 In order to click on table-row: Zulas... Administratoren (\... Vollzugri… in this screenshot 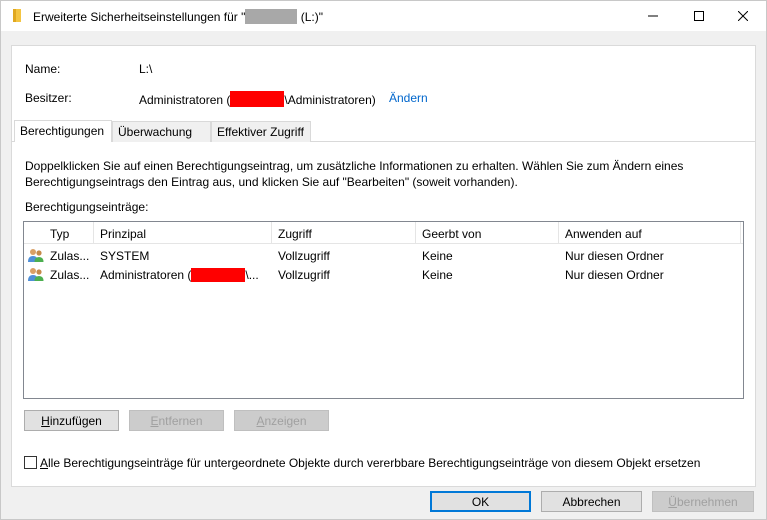, I will do `click(383, 274)`.